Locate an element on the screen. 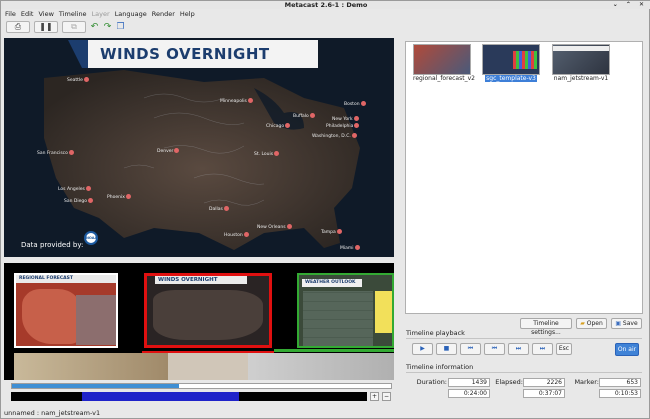  skip-end-icon: ⏭ is located at coordinates (542, 348).